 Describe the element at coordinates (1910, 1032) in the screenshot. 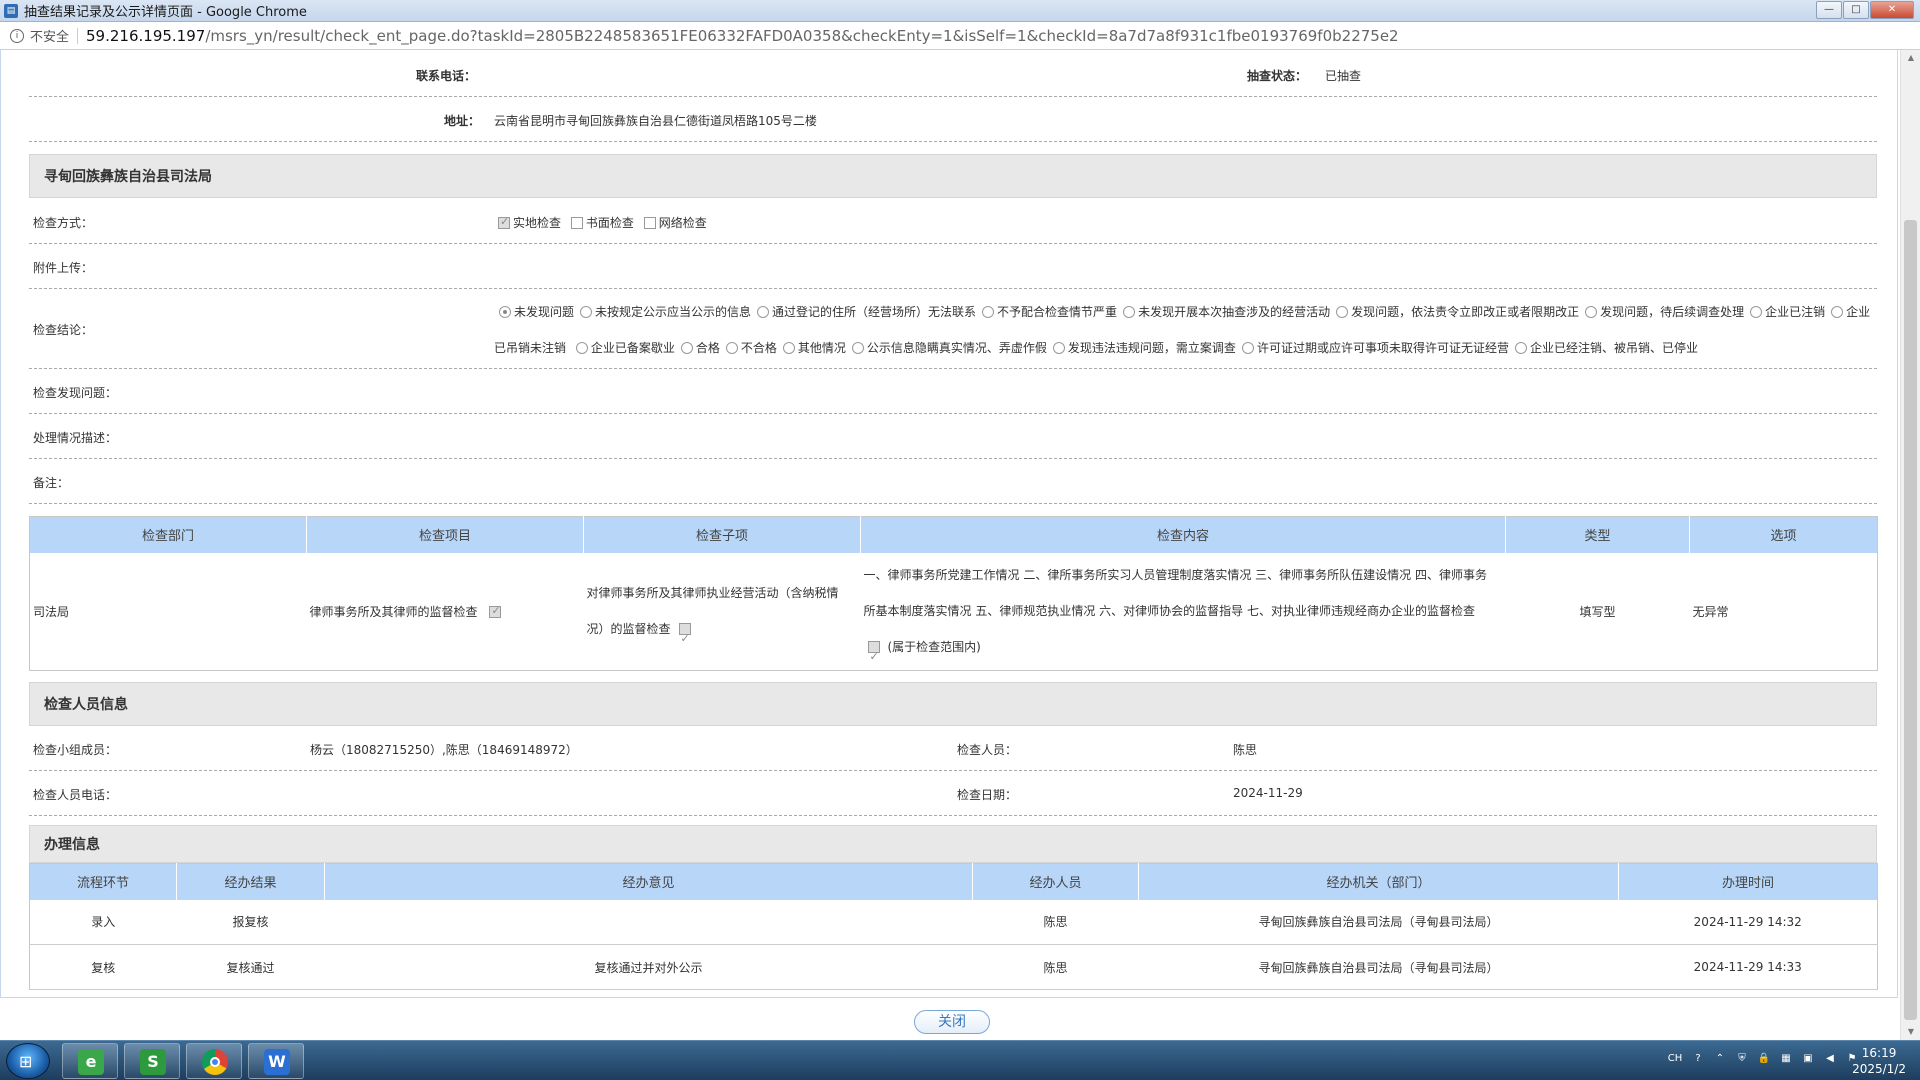

I see `scroll-down-icon: ▼` at that location.